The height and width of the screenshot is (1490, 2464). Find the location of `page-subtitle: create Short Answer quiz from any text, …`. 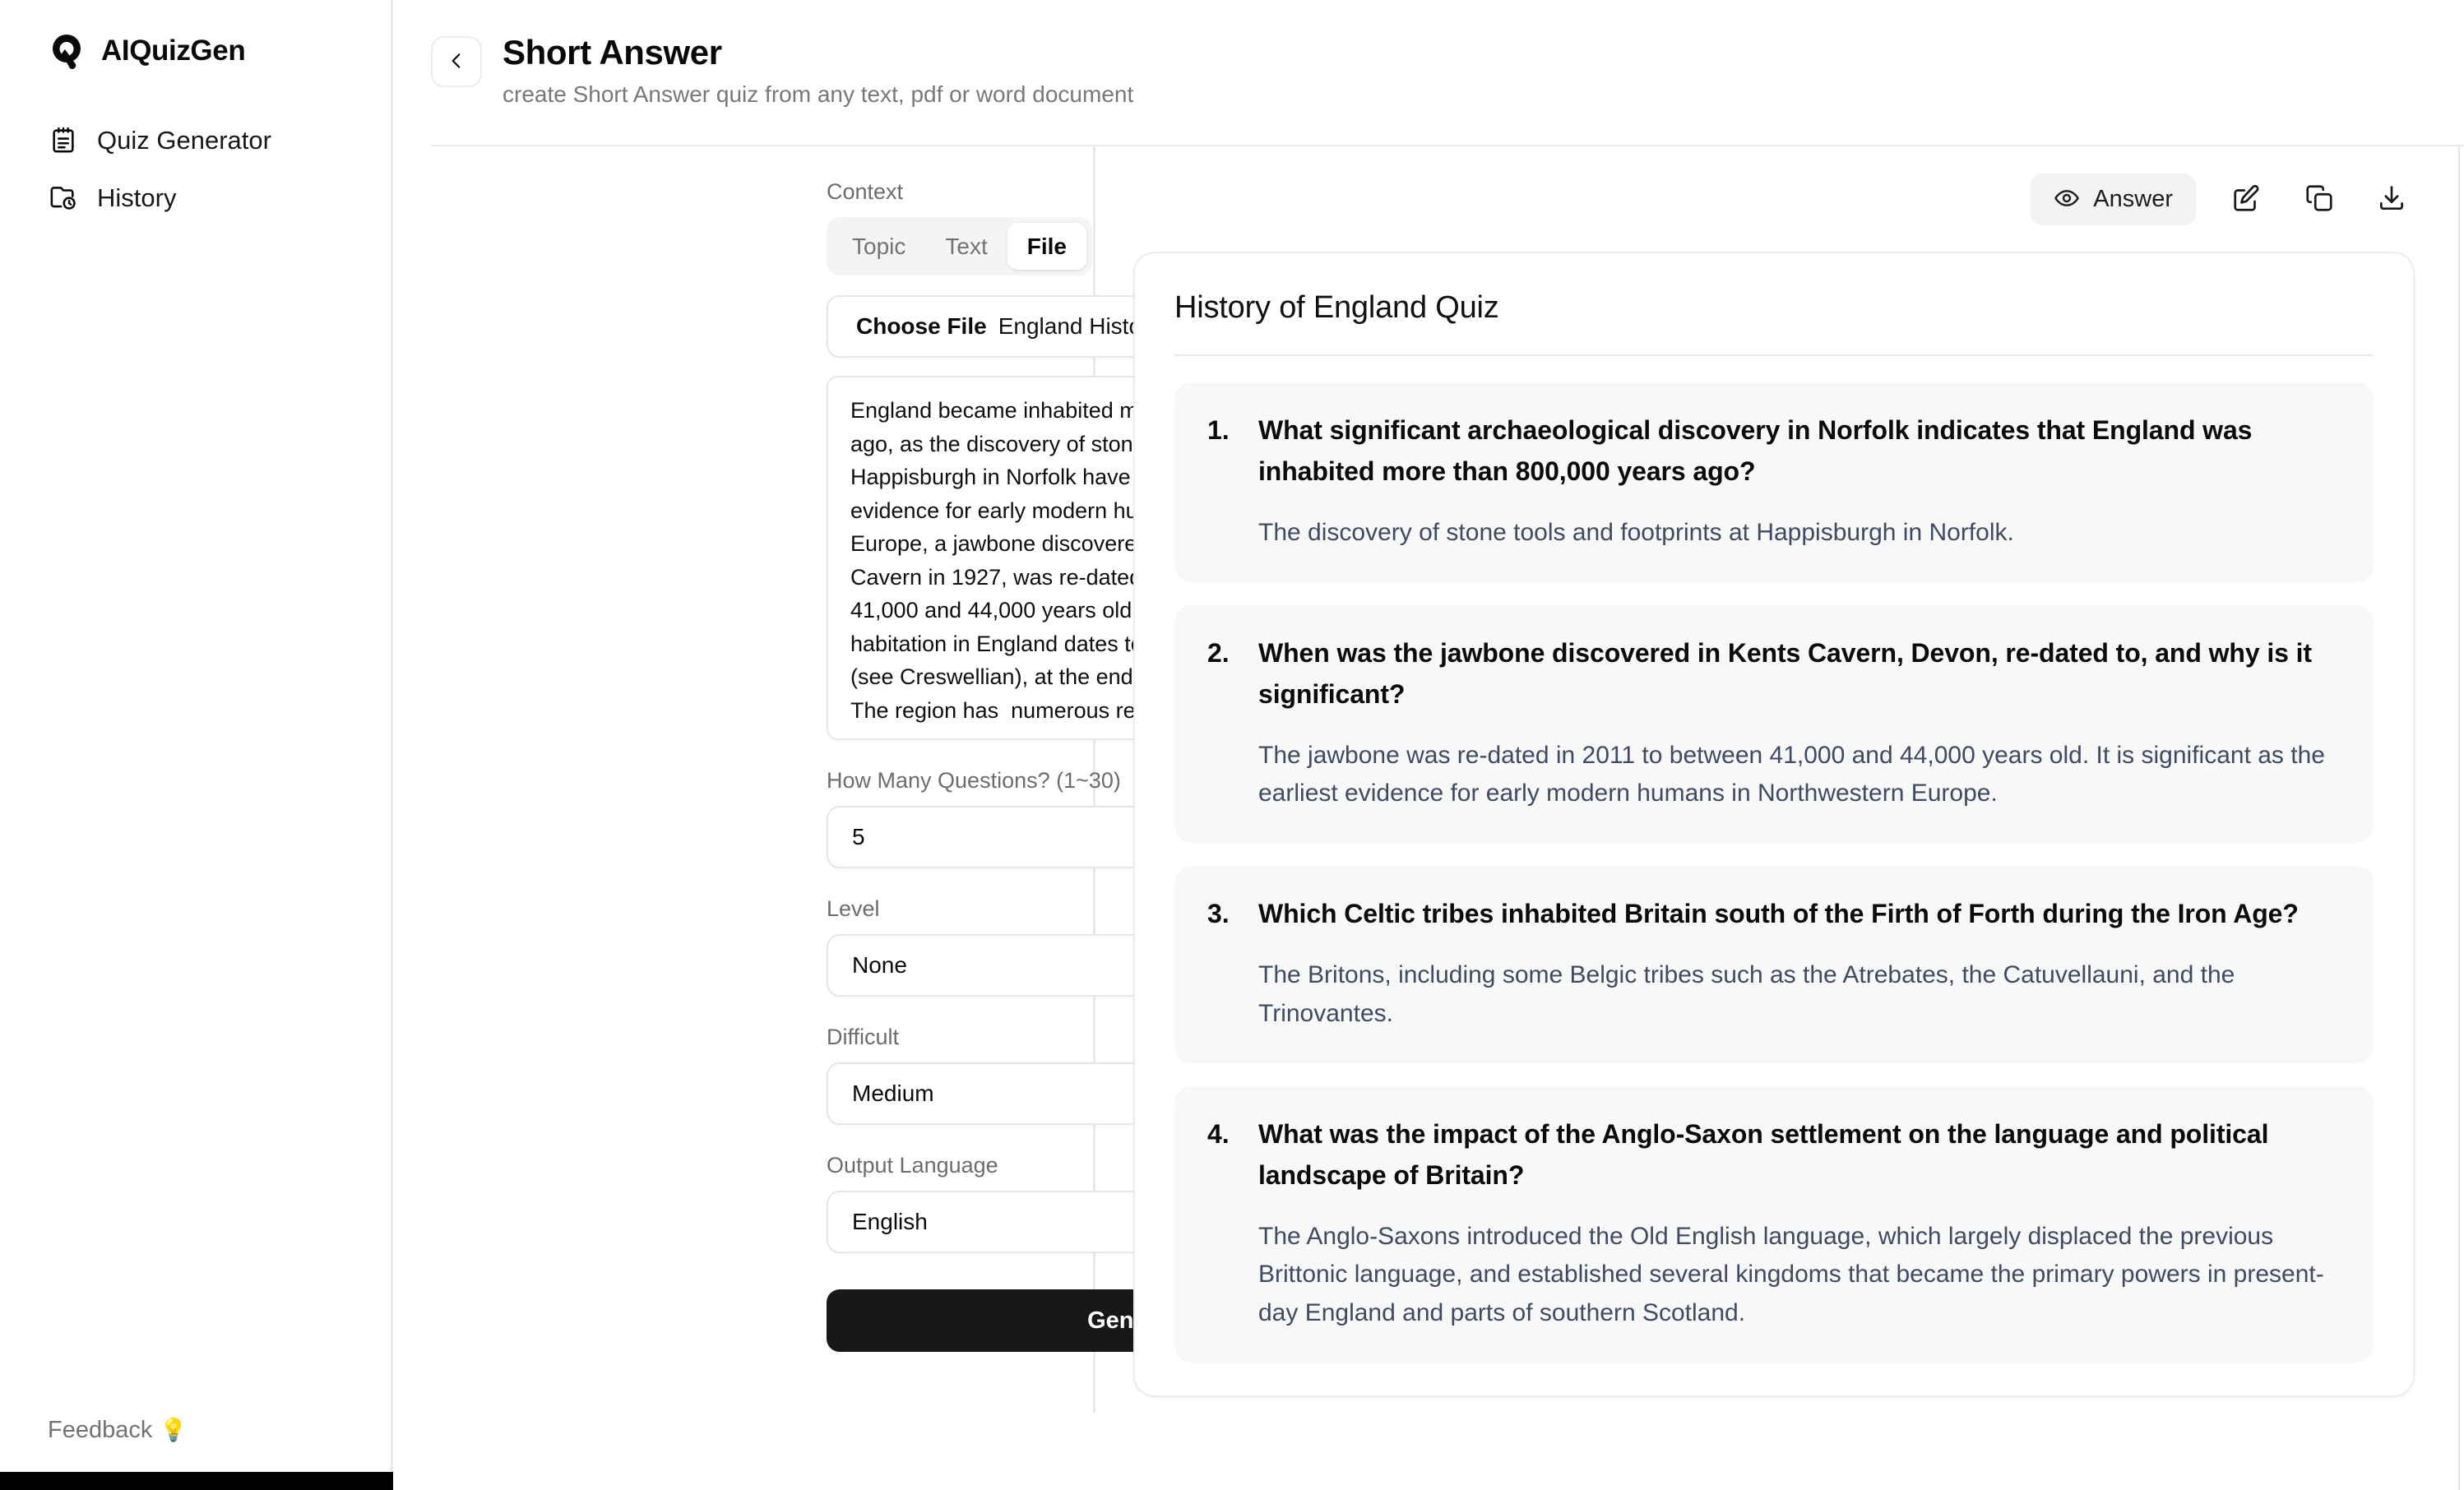

page-subtitle: create Short Answer quiz from any text, … is located at coordinates (818, 95).